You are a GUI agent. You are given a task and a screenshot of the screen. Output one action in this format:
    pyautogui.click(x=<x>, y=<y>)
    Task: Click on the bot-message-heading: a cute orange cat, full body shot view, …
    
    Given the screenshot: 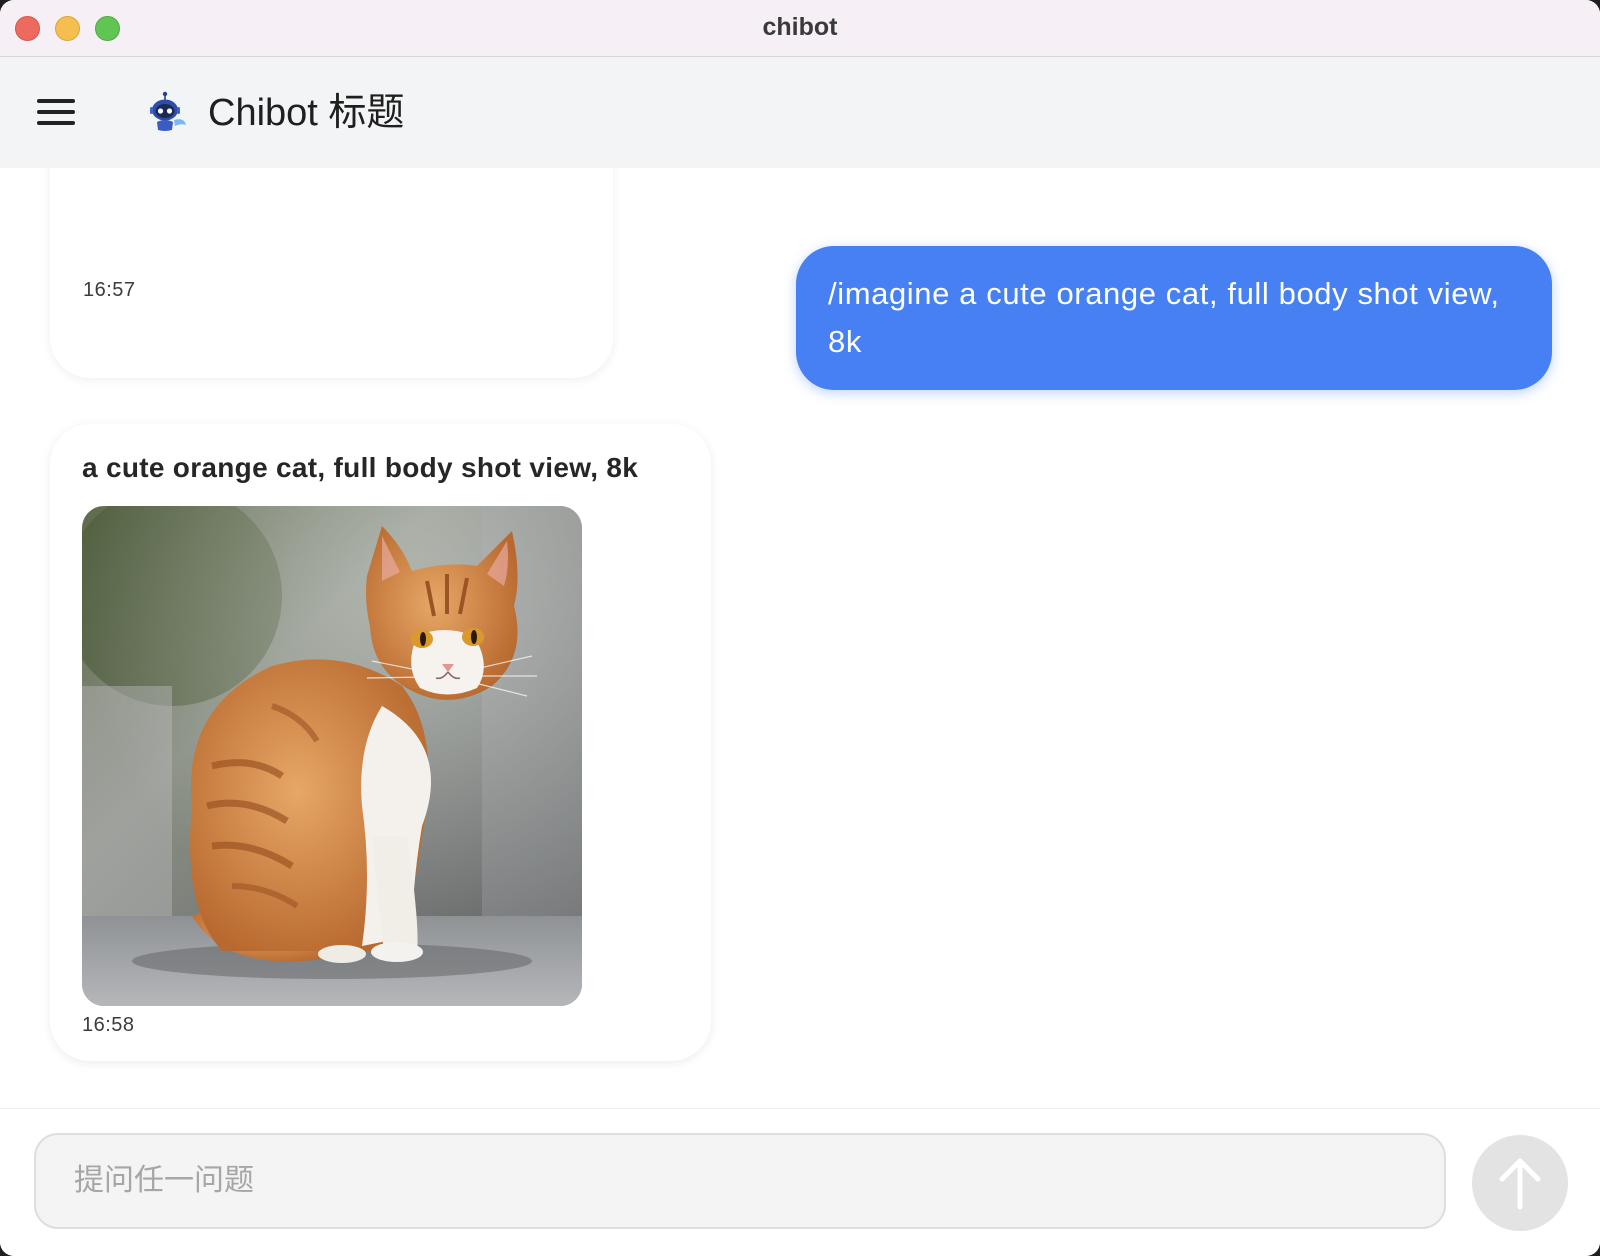 What is the action you would take?
    pyautogui.click(x=360, y=467)
    